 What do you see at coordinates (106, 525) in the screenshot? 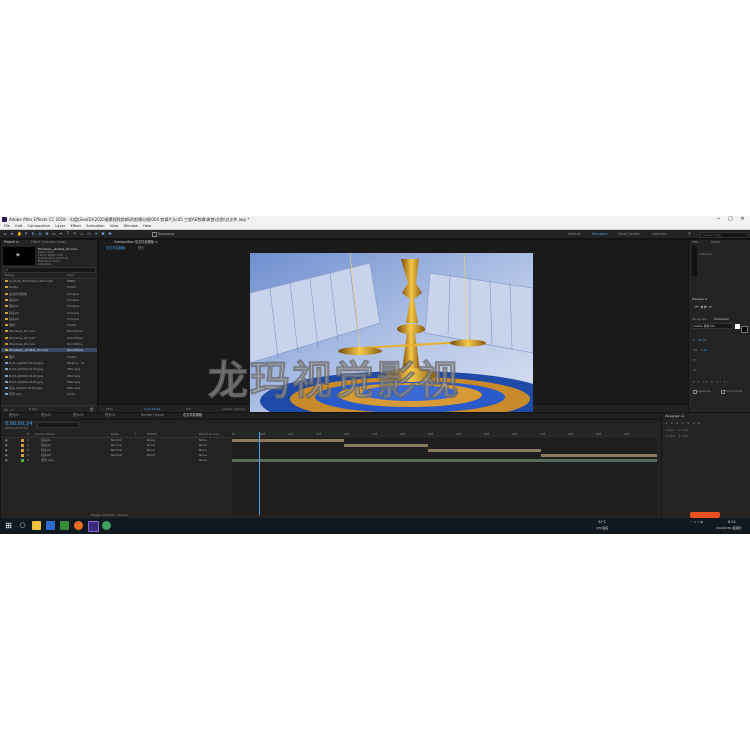
I see `app-round-icon` at bounding box center [106, 525].